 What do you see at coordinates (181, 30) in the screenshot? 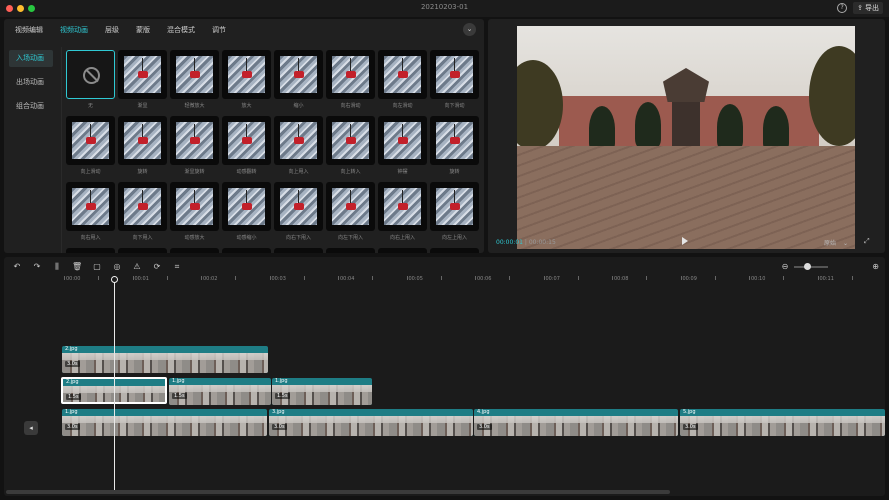
I see `tab-blend-mode: 混合模式` at bounding box center [181, 30].